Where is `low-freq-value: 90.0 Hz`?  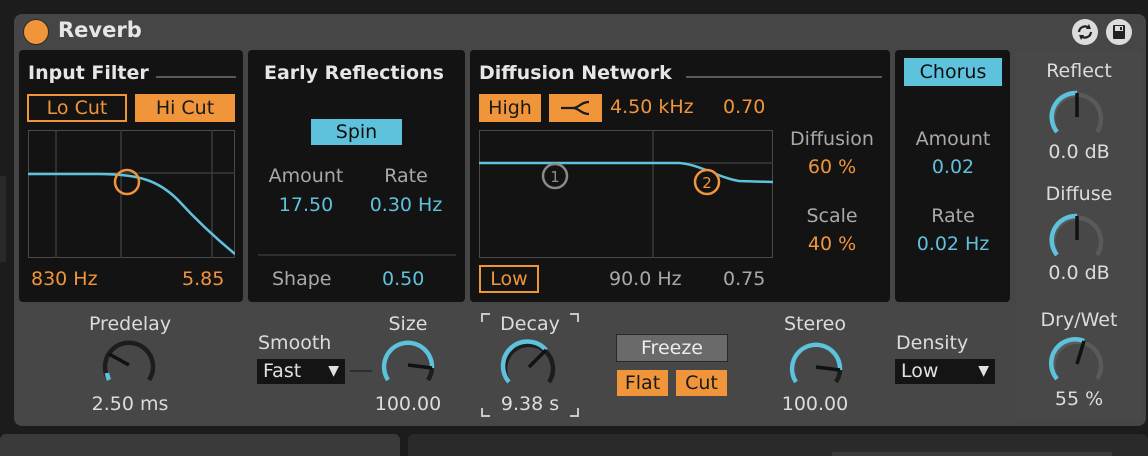
low-freq-value: 90.0 Hz is located at coordinates (645, 279).